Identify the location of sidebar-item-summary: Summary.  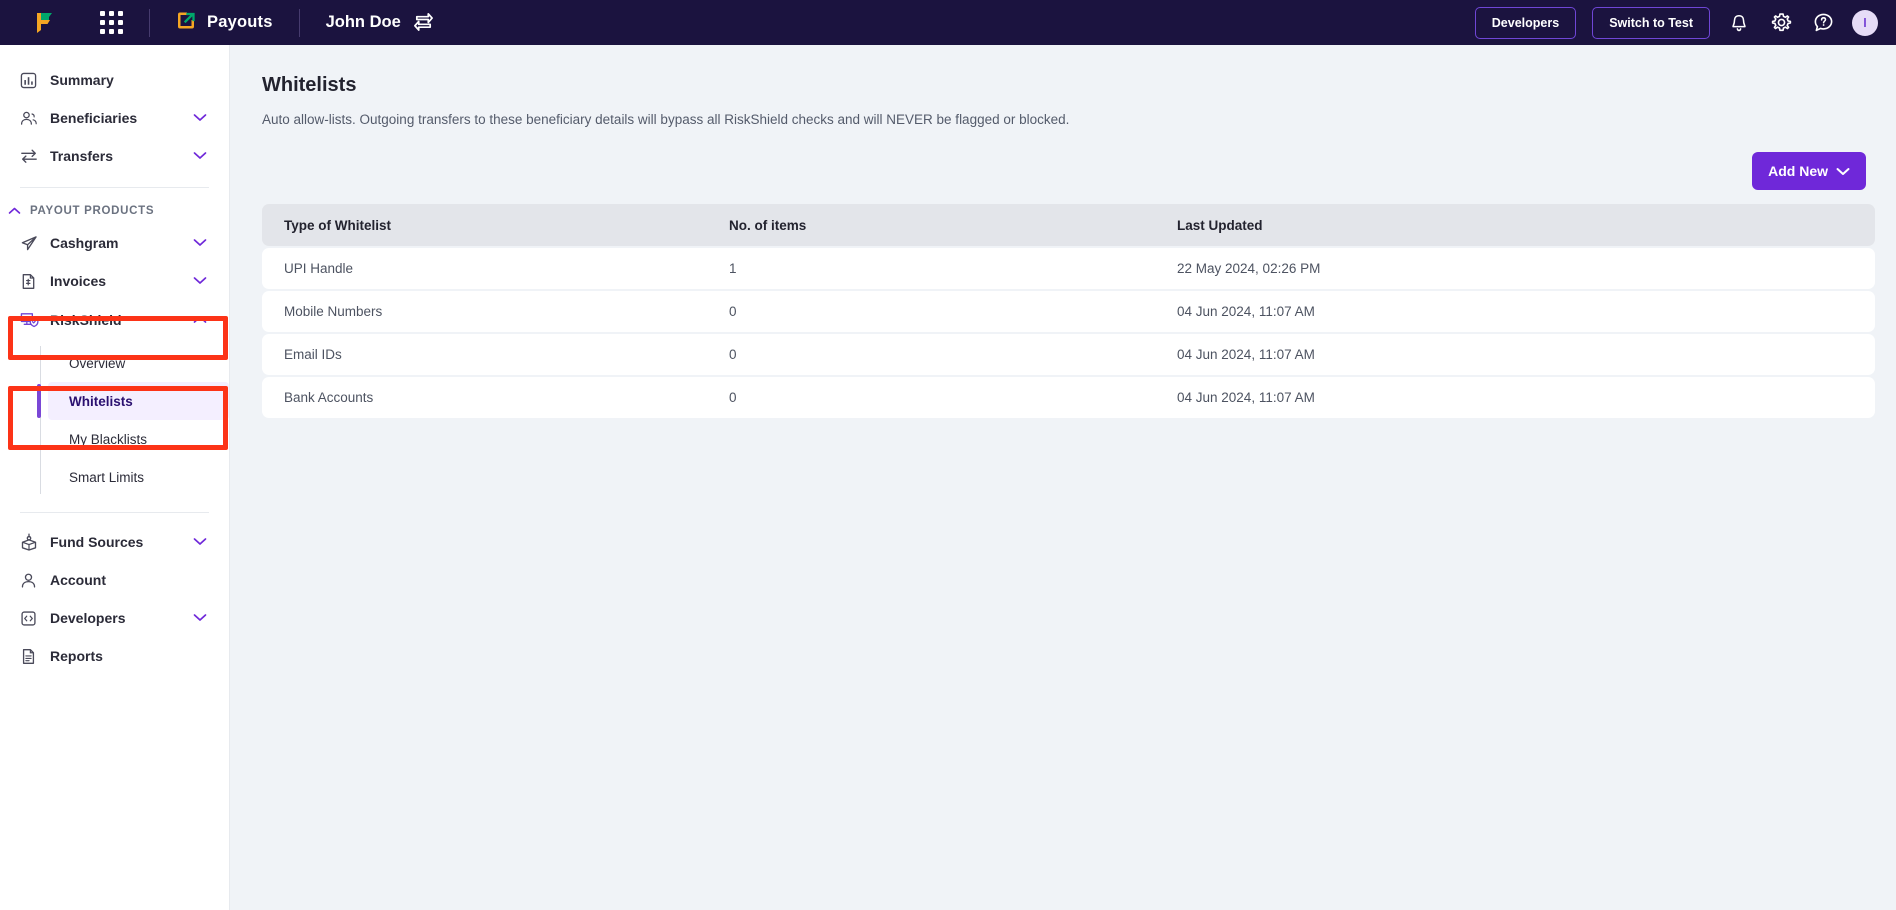
(114, 80).